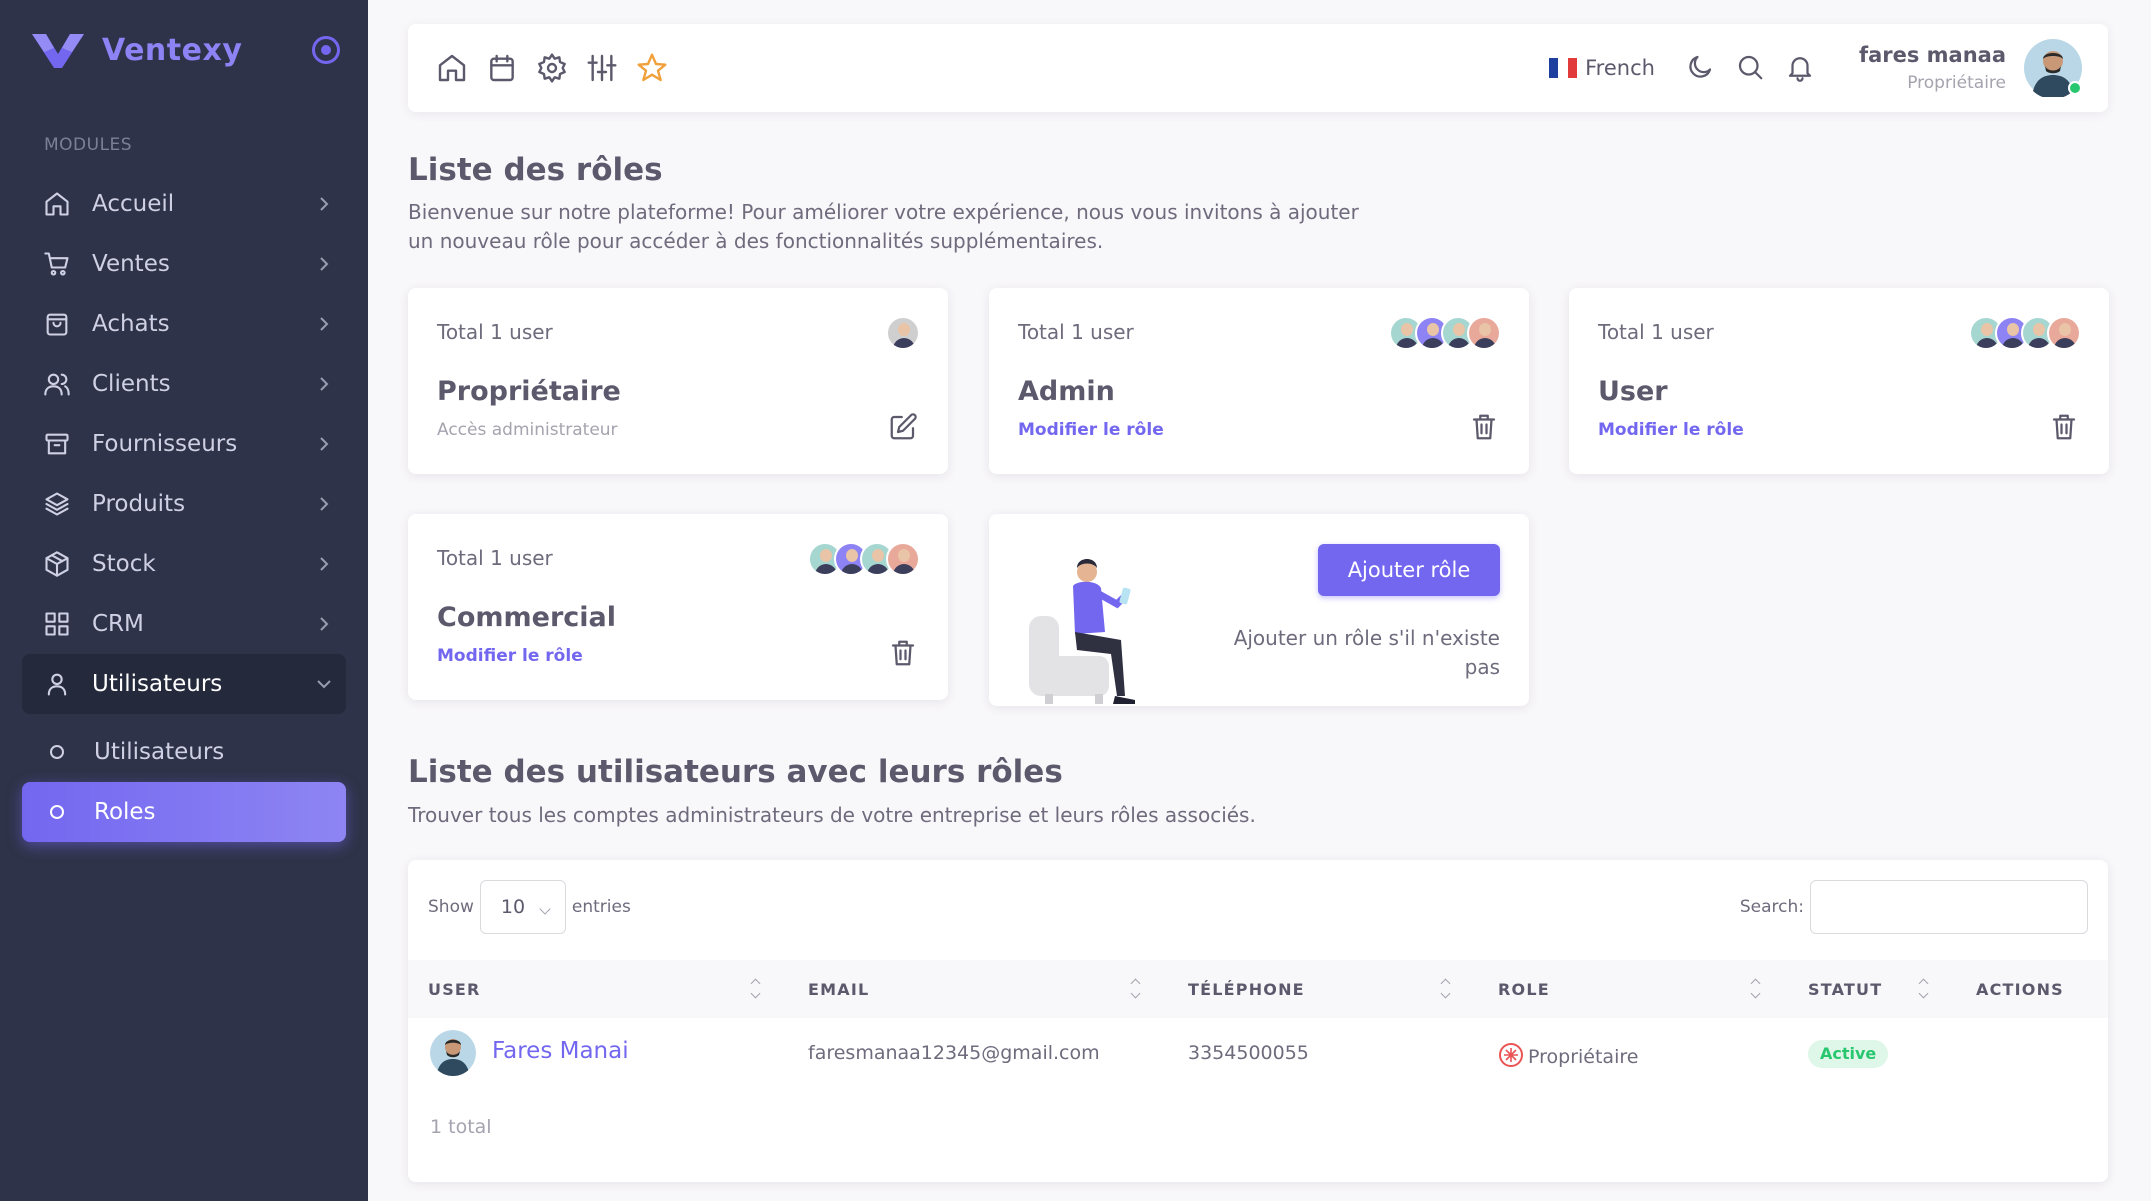 The width and height of the screenshot is (2151, 1201). Describe the element at coordinates (1845, 989) in the screenshot. I see `column-header-status: STATUT` at that location.